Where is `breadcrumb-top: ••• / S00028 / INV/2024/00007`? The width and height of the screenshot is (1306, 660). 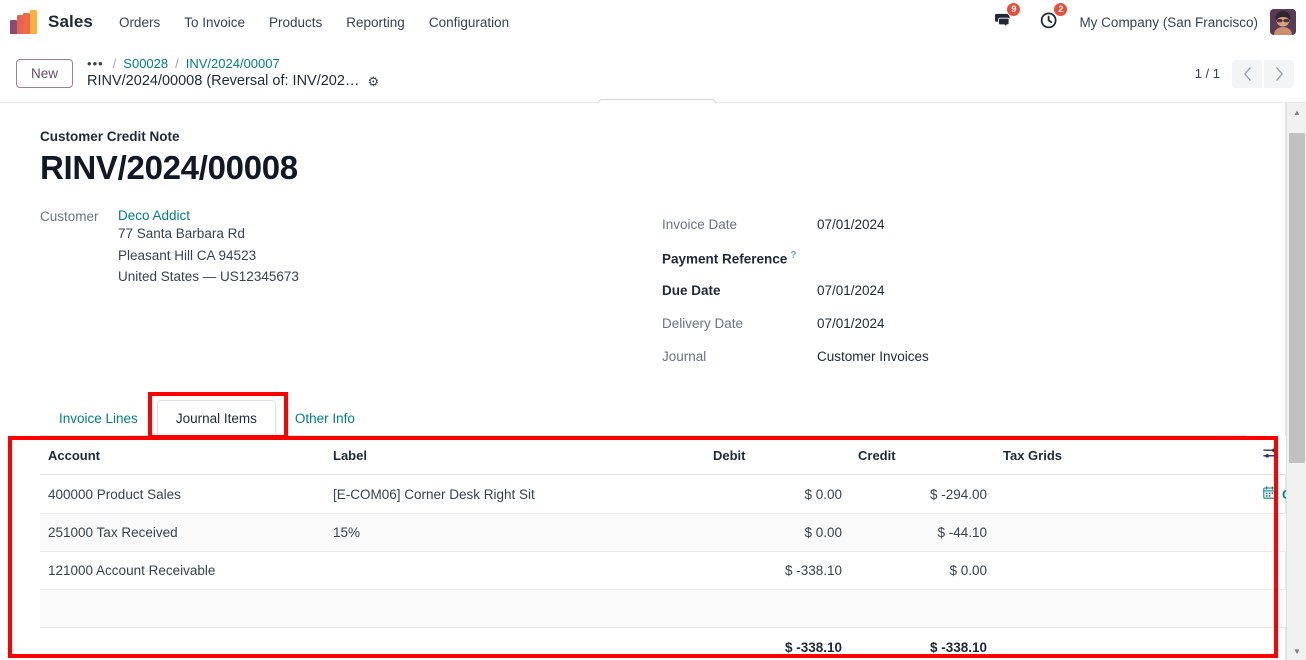
breadcrumb-top: ••• / S00028 / INV/2024/00007 is located at coordinates (233, 64).